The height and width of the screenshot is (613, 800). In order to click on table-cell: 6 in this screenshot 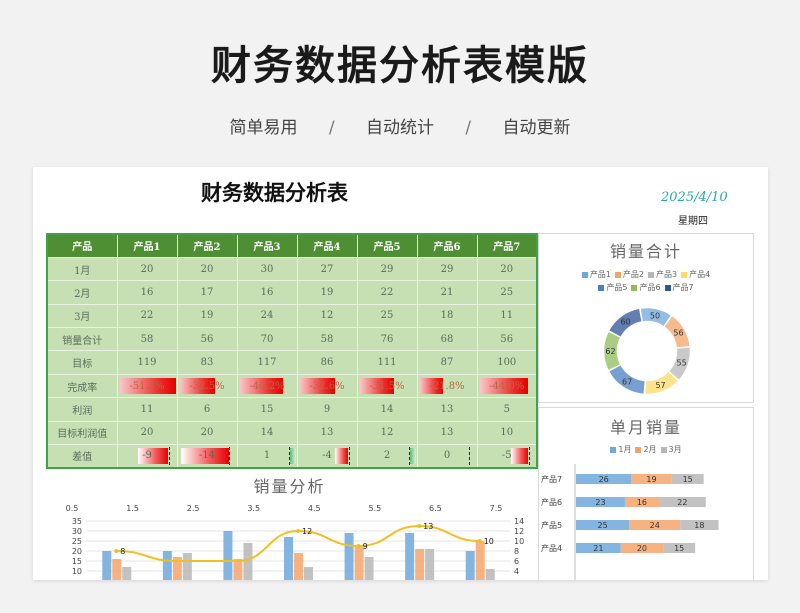, I will do `click(207, 409)`.